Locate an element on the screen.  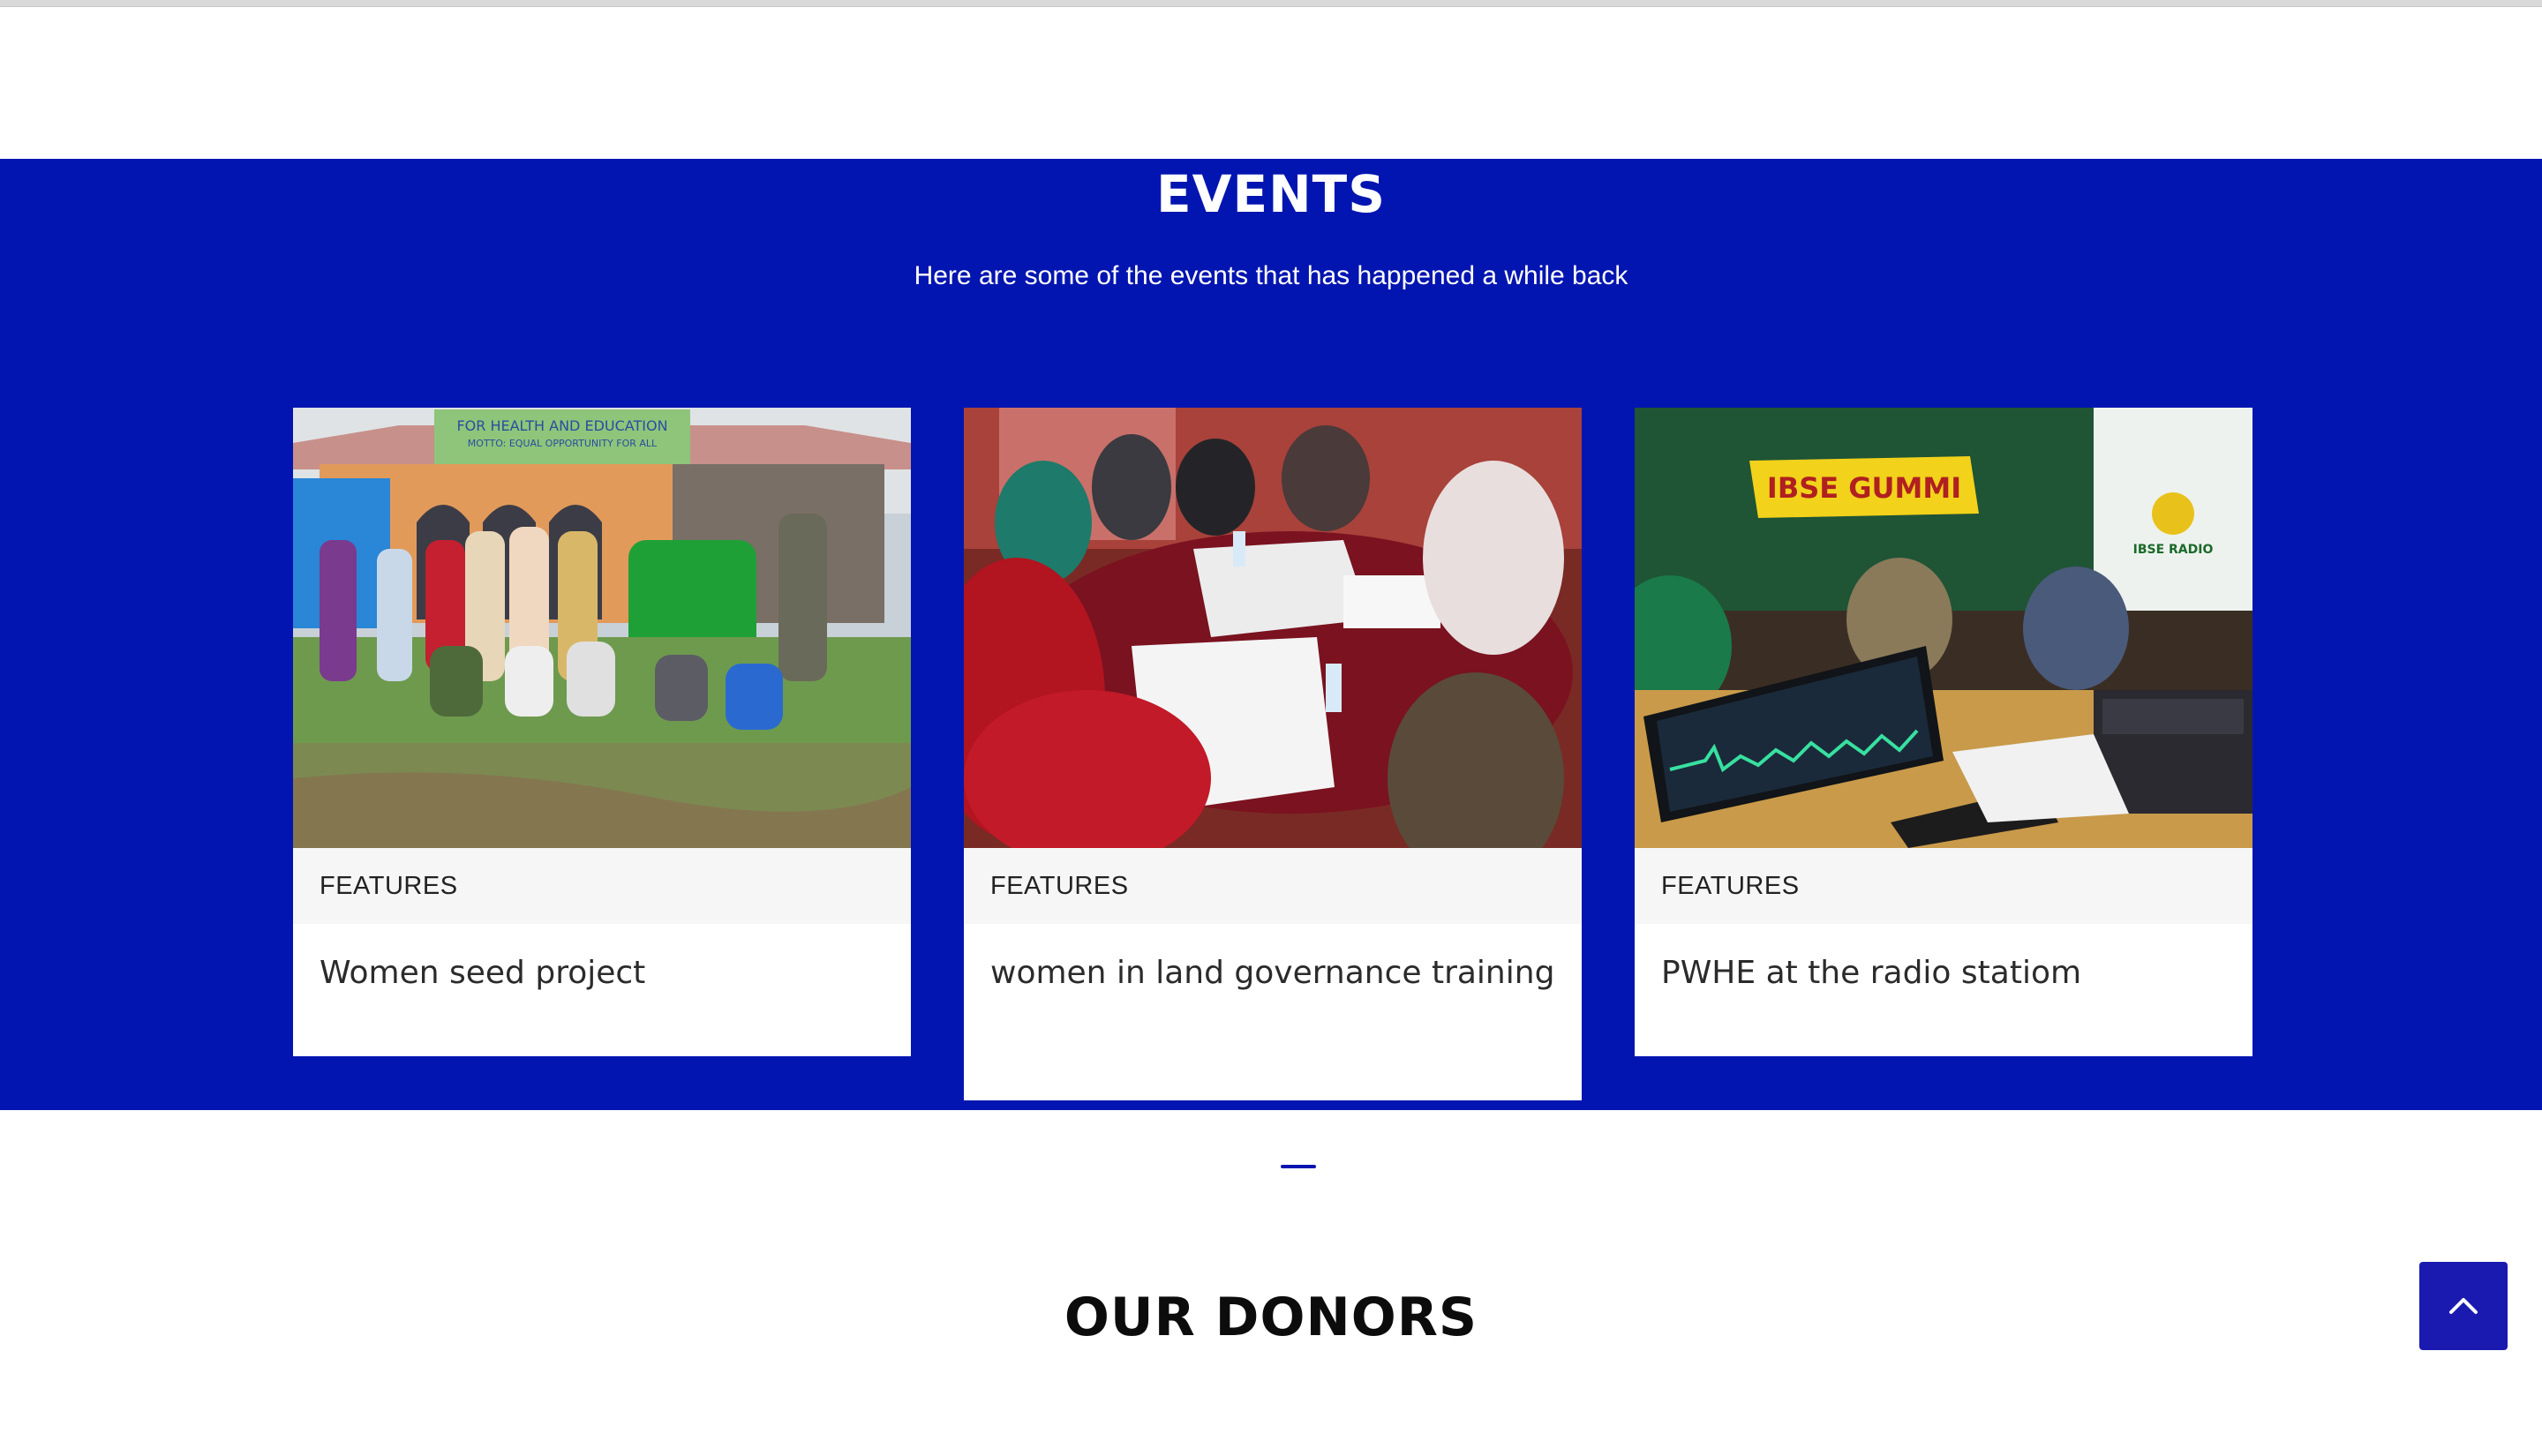
events-title: EVENTS is located at coordinates (1270, 194).